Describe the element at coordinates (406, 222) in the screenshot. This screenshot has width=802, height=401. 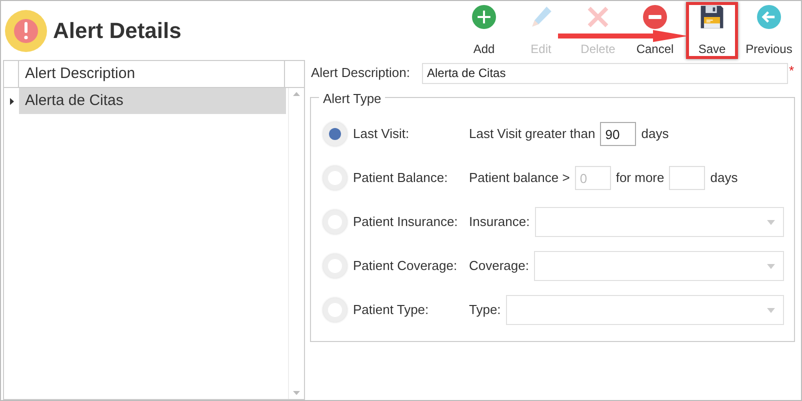
I see `radio-label: Patient Insurance:` at that location.